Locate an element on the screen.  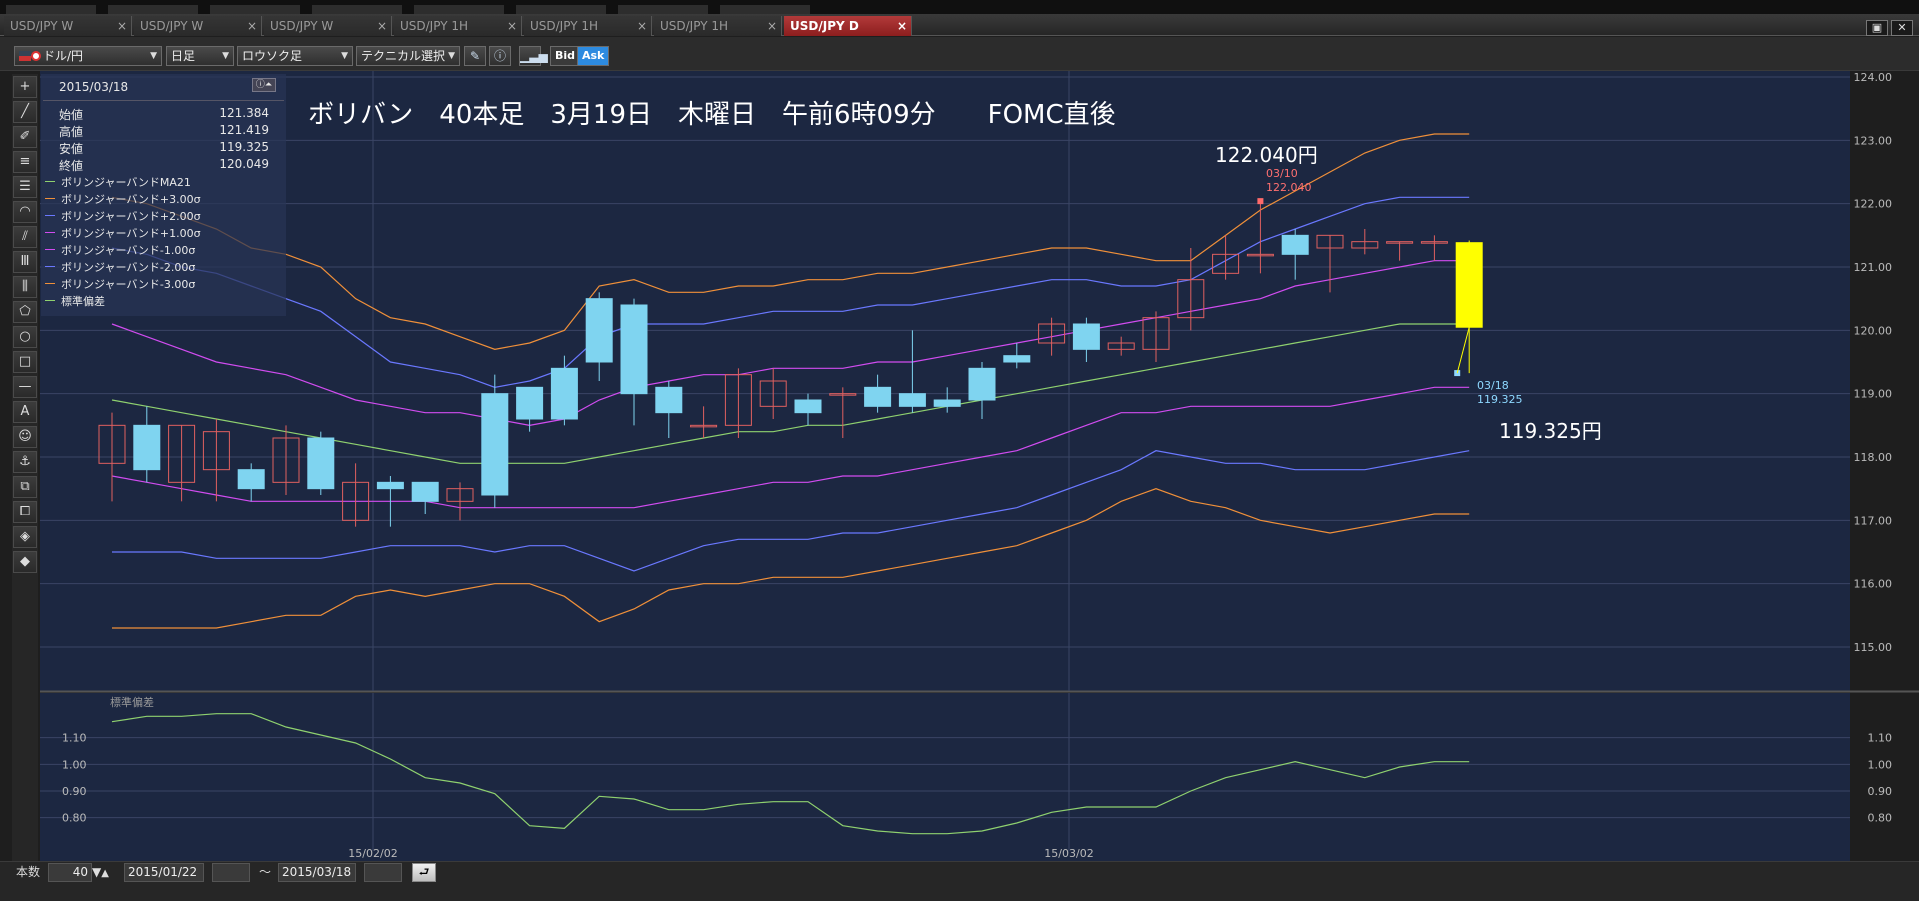
indicator-upper3: ボリンジャーバンド+3.00σ is located at coordinates (123, 199).